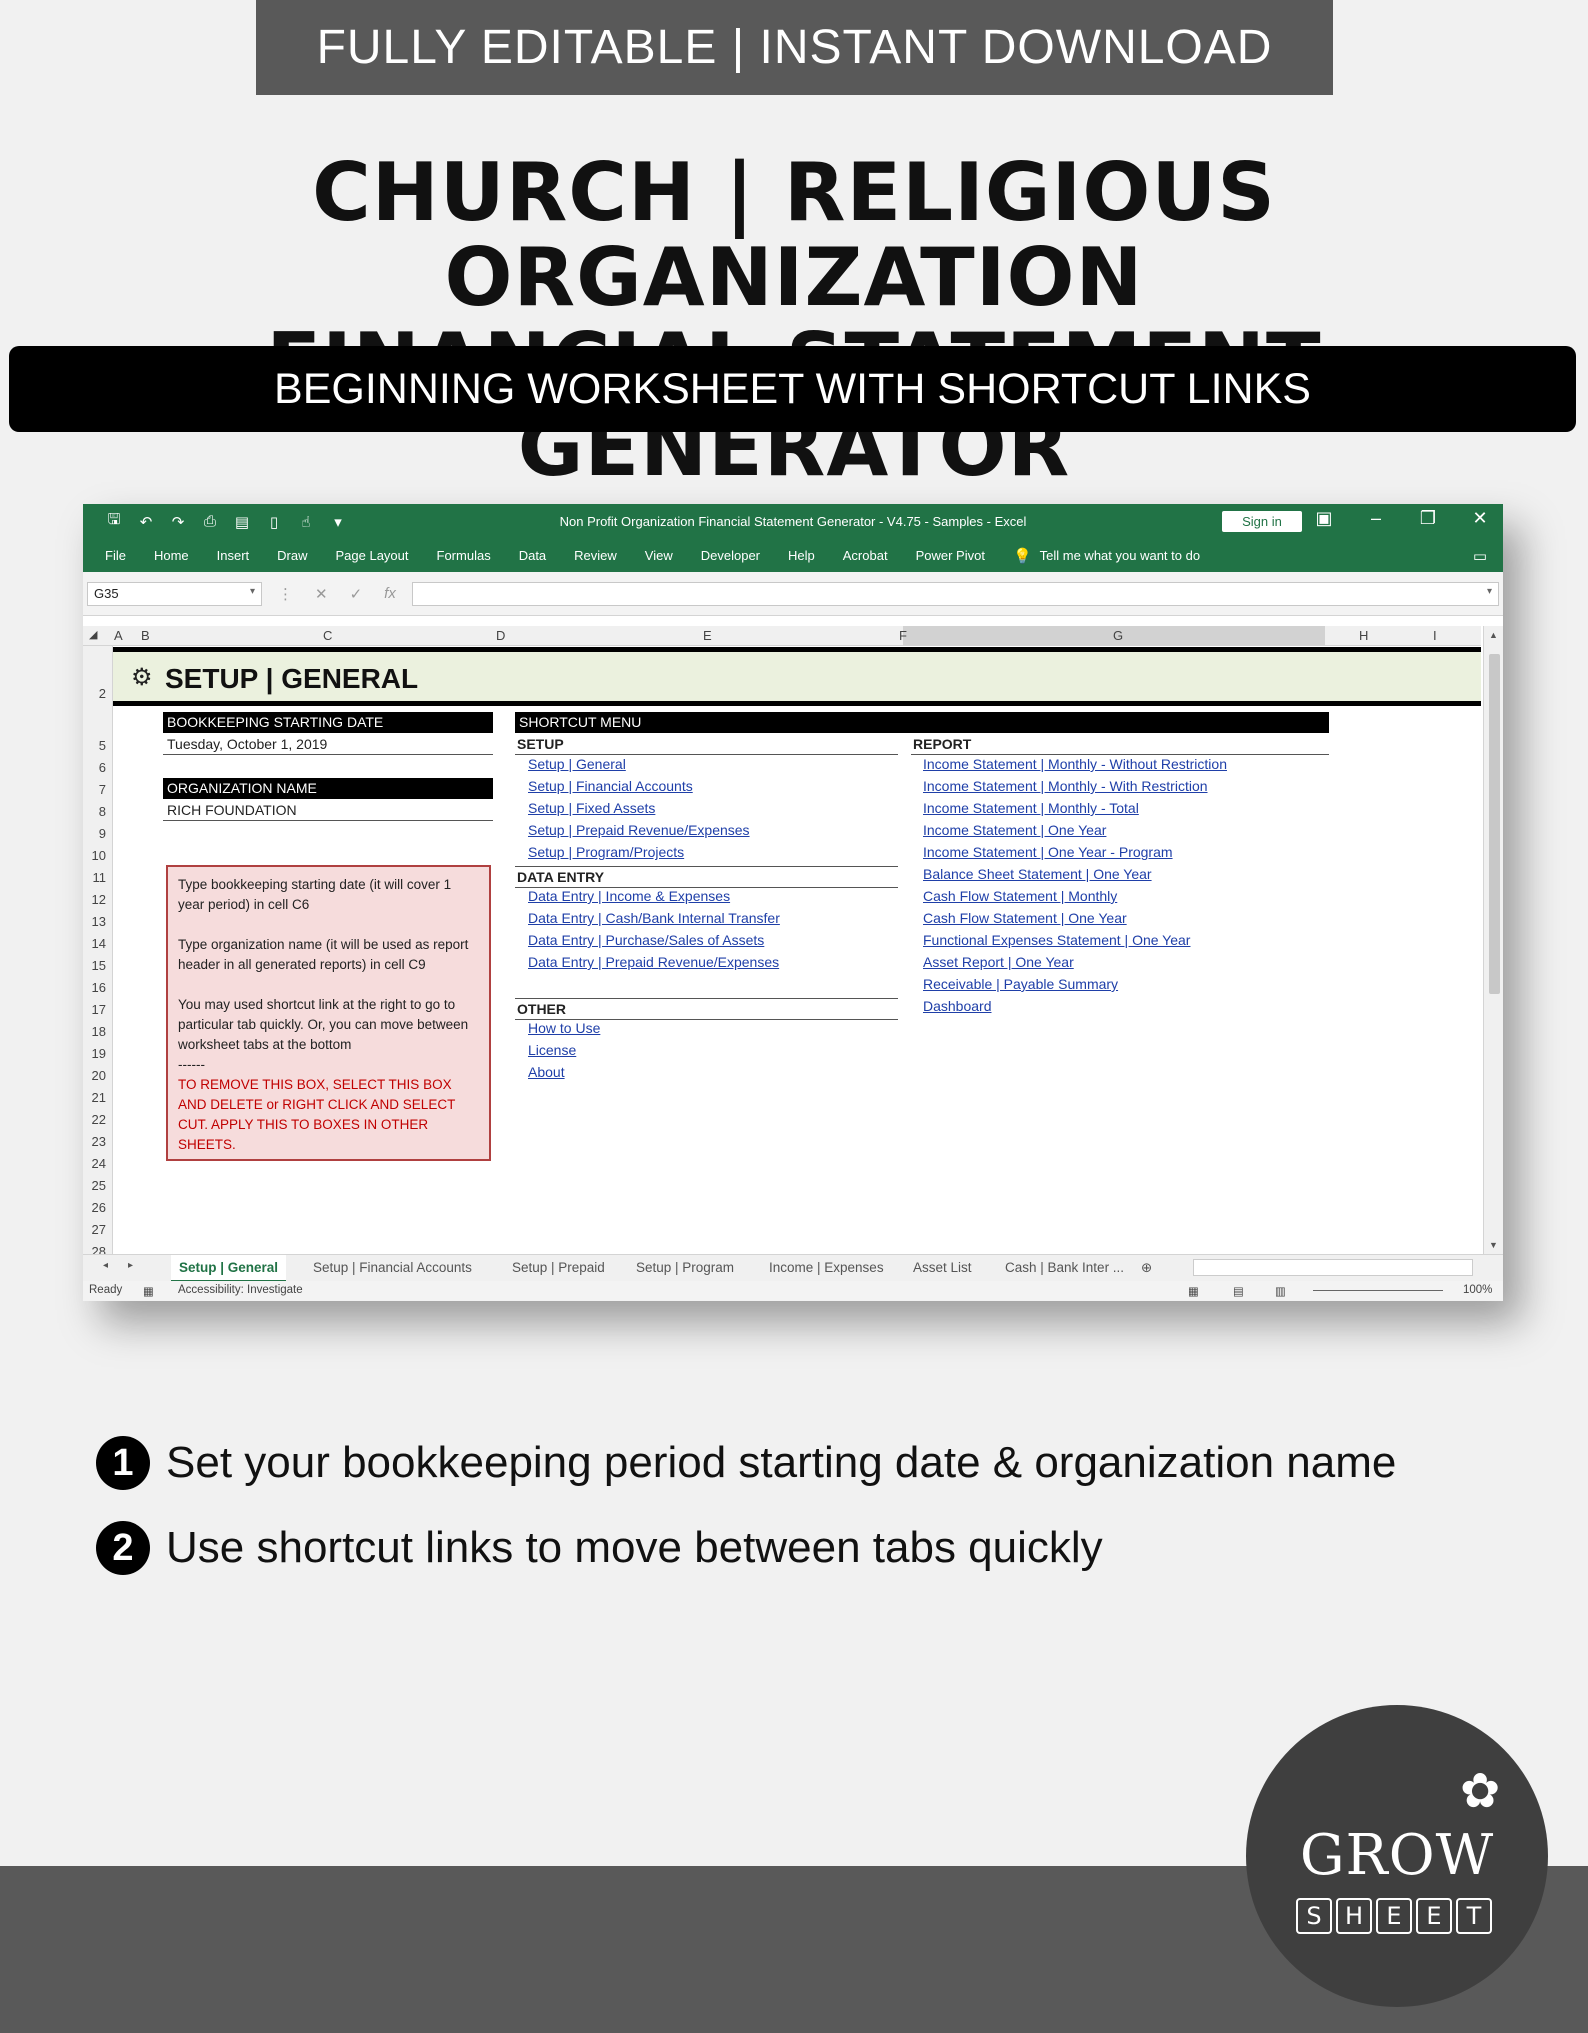 This screenshot has height=2033, width=1588. I want to click on row-header: 9, so click(102, 833).